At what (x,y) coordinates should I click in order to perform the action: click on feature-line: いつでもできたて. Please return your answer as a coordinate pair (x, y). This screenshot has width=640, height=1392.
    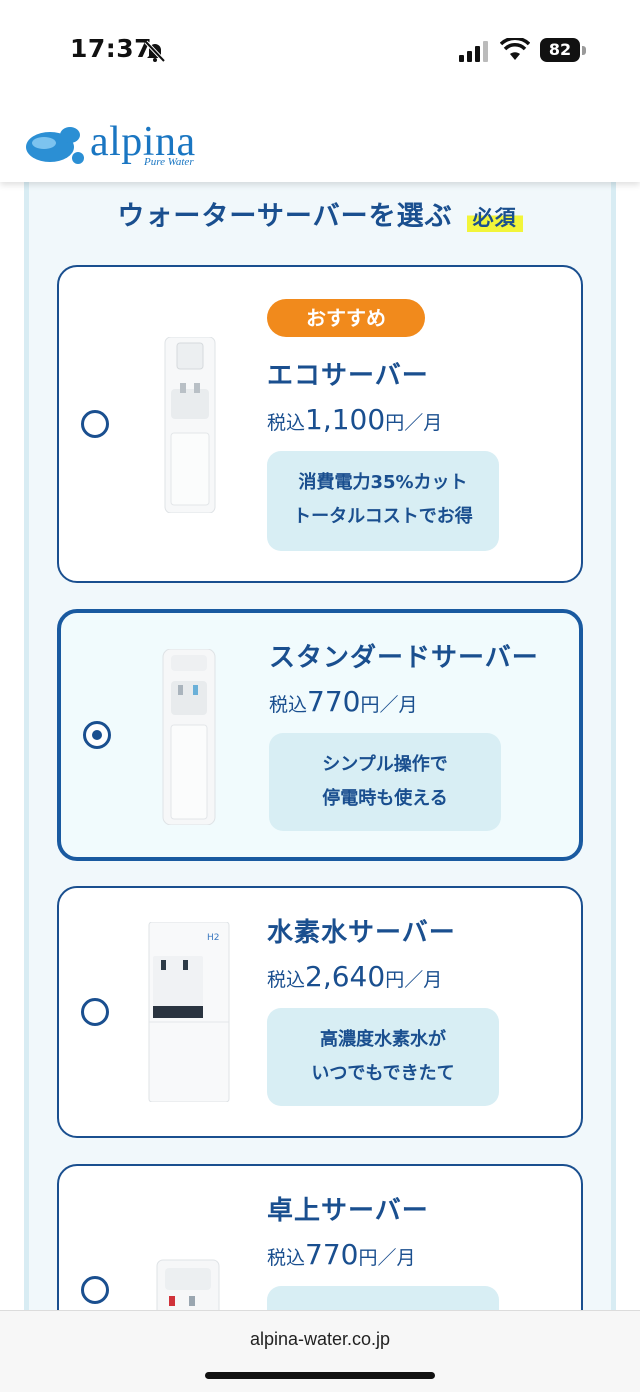
    Looking at the image, I should click on (383, 1073).